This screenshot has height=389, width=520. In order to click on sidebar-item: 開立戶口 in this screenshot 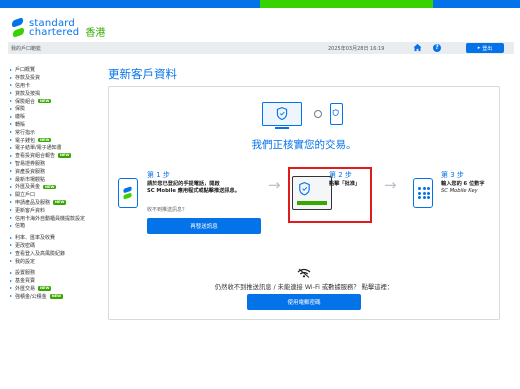, I will do `click(56, 195)`.